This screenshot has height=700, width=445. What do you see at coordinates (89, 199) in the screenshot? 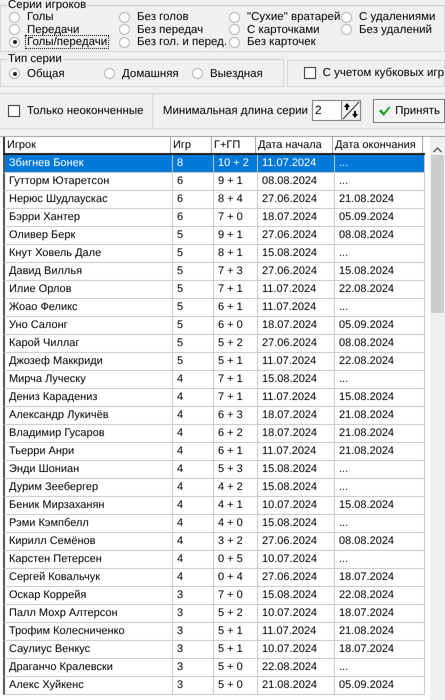
I see `table-cell: Нерюс Шудлаускас` at bounding box center [89, 199].